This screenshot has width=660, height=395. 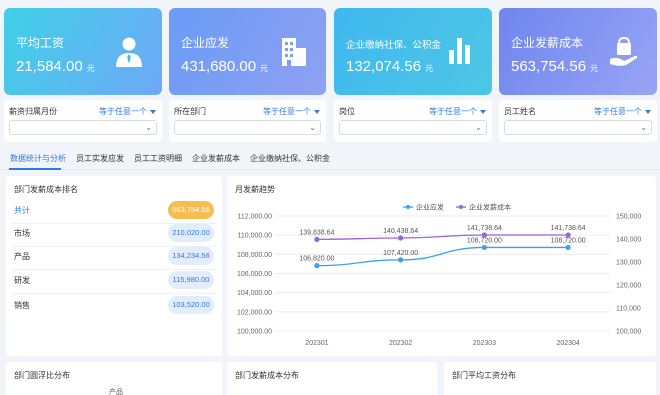 What do you see at coordinates (205, 43) in the screenshot?
I see `kpi-title: 企业应发` at bounding box center [205, 43].